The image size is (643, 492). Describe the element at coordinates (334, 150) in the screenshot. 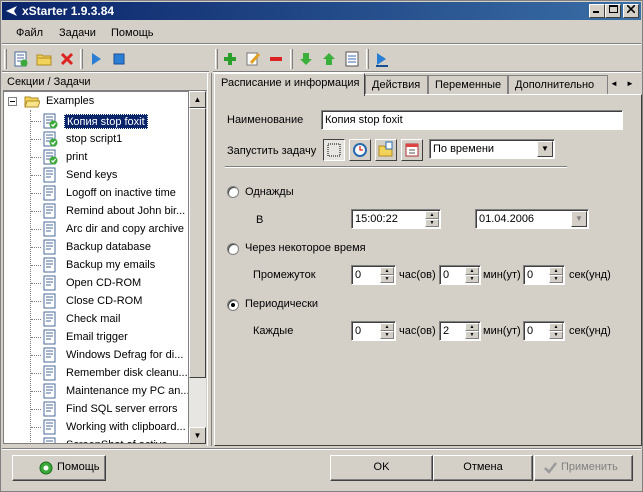

I see `trigger-manual-button` at that location.